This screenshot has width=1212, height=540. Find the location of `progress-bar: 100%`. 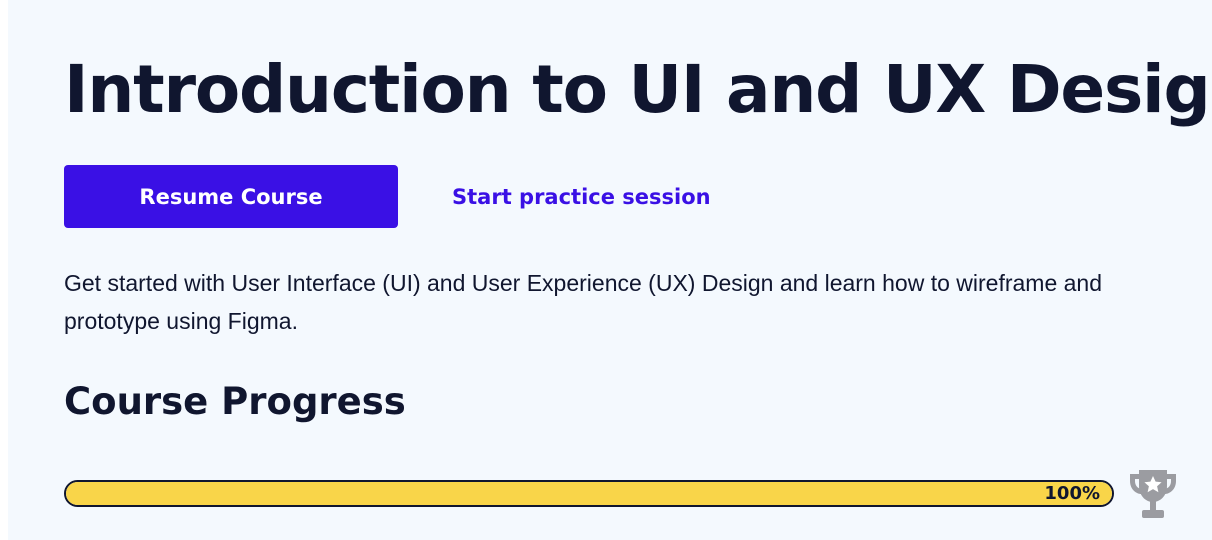

progress-bar: 100% is located at coordinates (589, 493).